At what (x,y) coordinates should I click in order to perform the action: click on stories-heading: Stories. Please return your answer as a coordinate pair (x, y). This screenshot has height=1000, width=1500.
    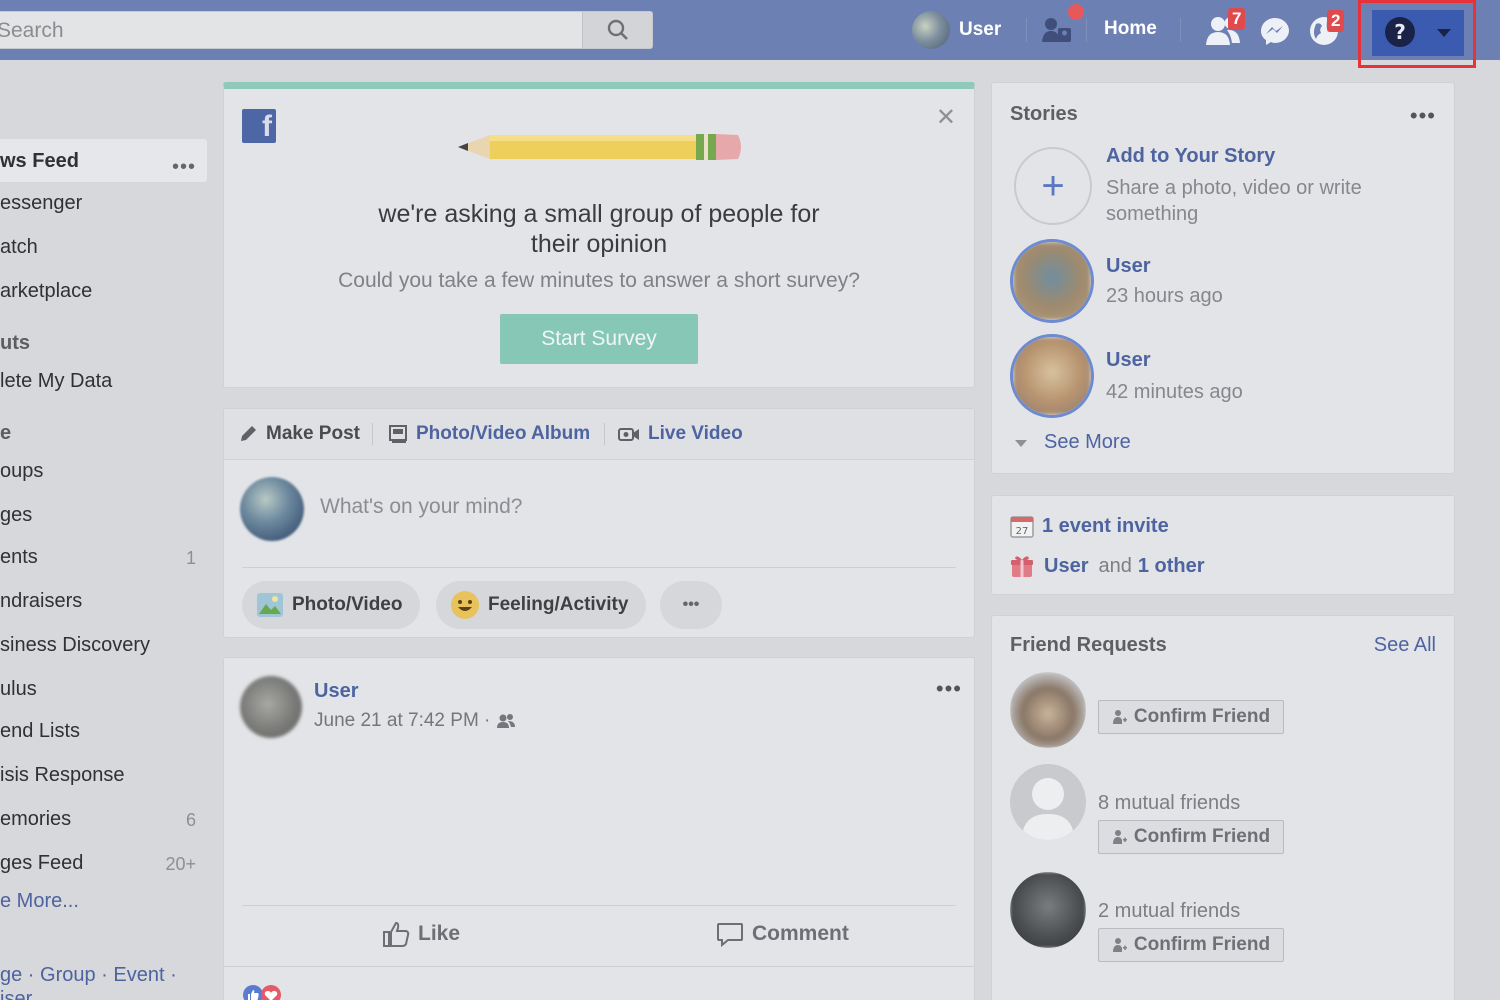
    Looking at the image, I should click on (1044, 114).